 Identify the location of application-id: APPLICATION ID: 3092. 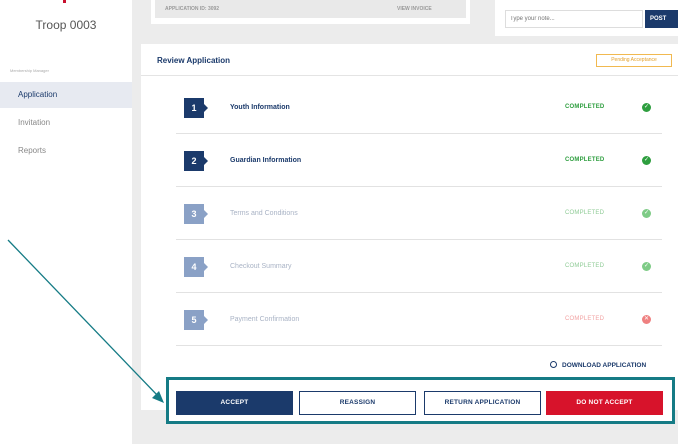
(192, 9).